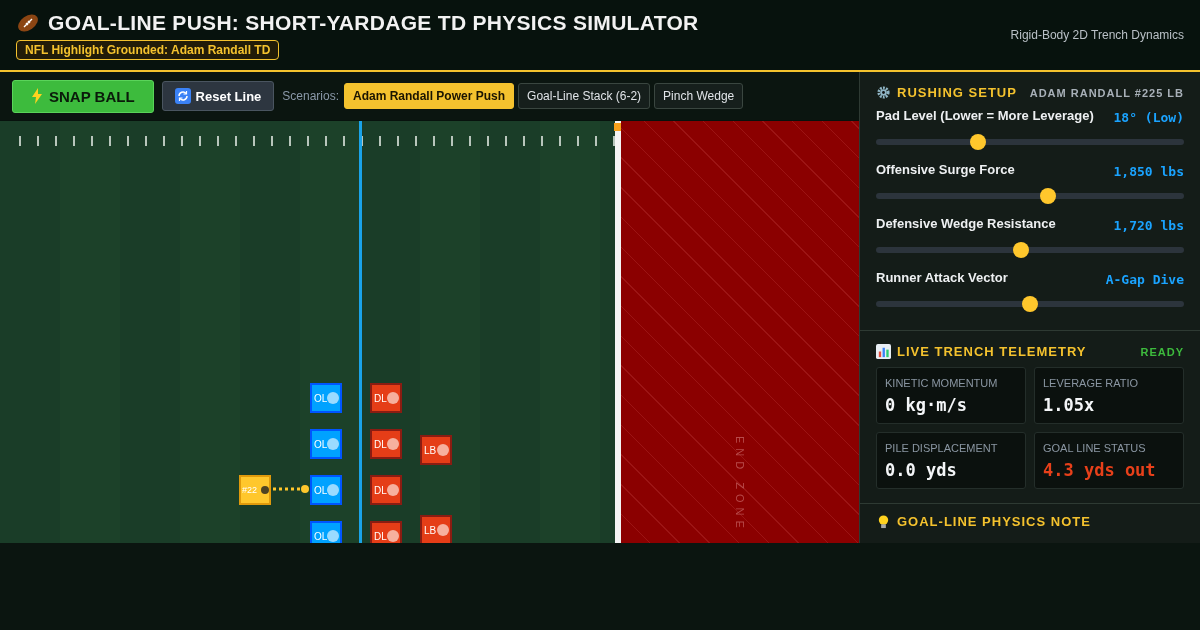  Describe the element at coordinates (1148, 117) in the screenshot. I see `slider-reading: 18° (Low)` at that location.